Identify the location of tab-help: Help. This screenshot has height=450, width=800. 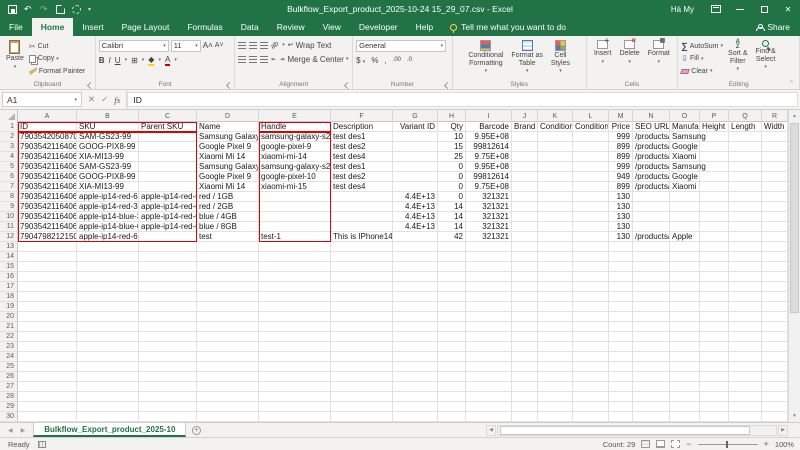
(424, 27).